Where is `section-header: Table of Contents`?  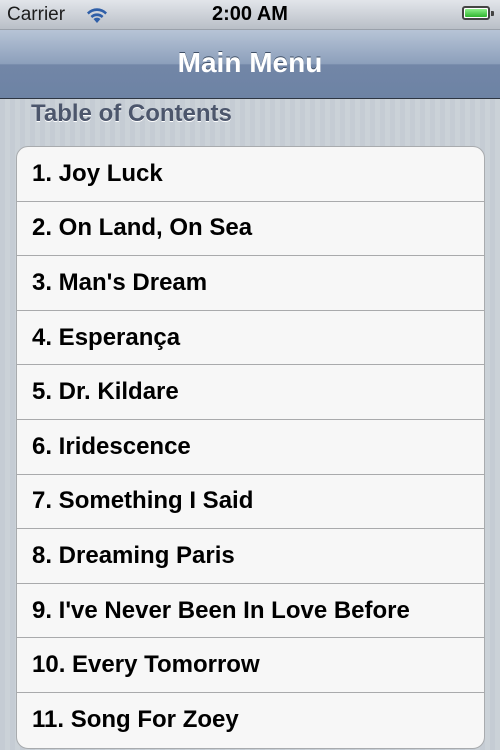 section-header: Table of Contents is located at coordinates (131, 113).